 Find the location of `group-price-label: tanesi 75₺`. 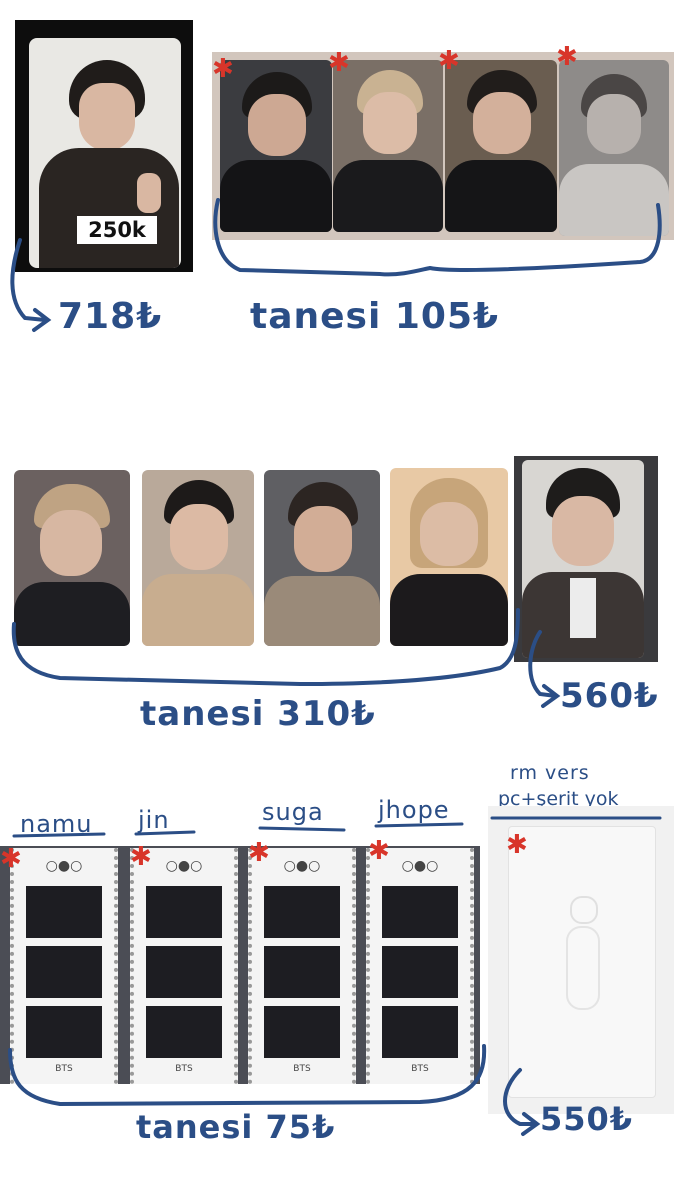

group-price-label: tanesi 75₺ is located at coordinates (236, 1127).